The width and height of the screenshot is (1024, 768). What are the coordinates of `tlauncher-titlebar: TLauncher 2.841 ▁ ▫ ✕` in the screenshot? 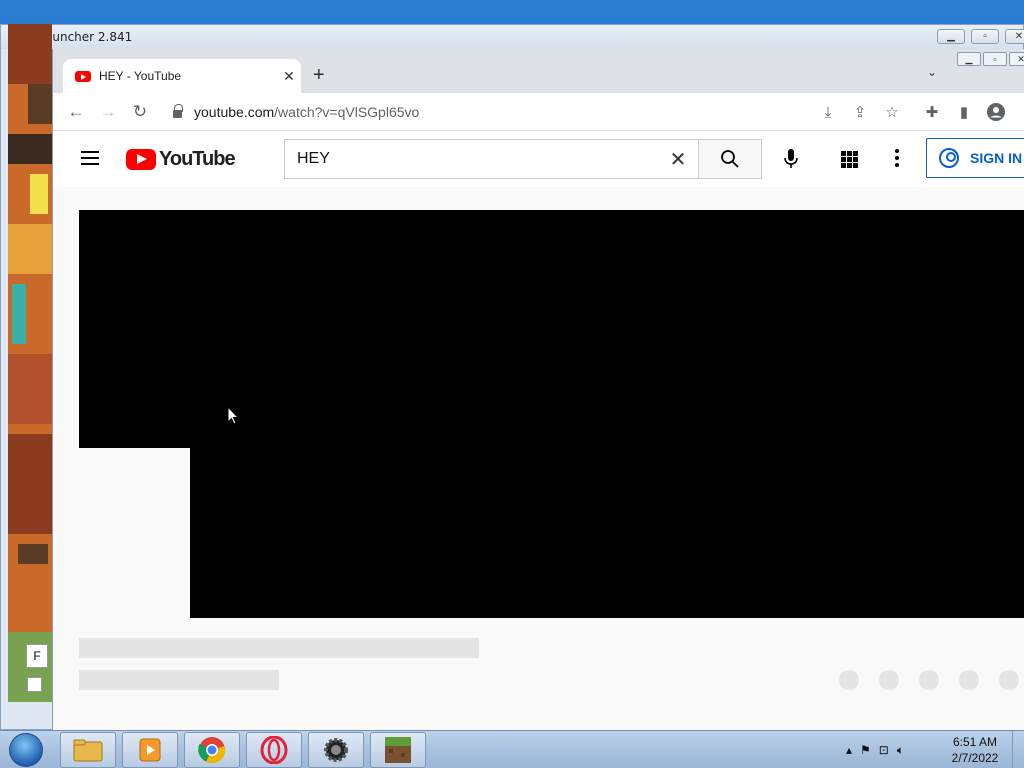 It's located at (512, 37).